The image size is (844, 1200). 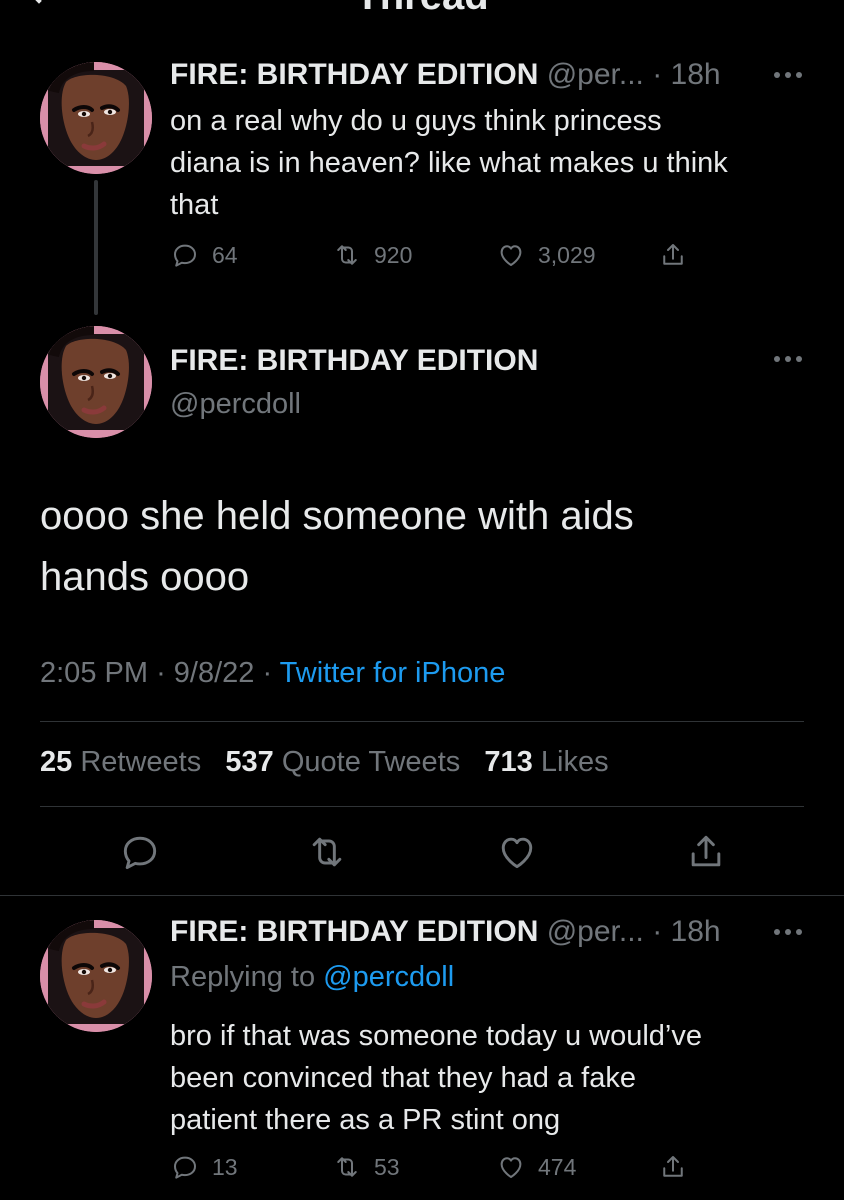 I want to click on retweet-button, so click(x=327, y=852).